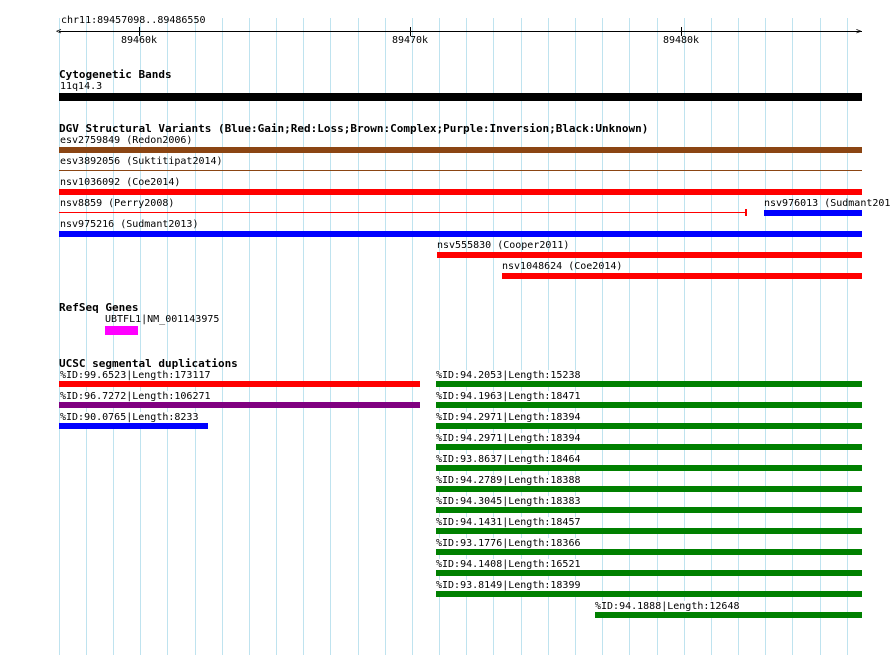 This screenshot has width=890, height=655. Describe the element at coordinates (460, 31) in the screenshot. I see `ruler-axis` at that location.